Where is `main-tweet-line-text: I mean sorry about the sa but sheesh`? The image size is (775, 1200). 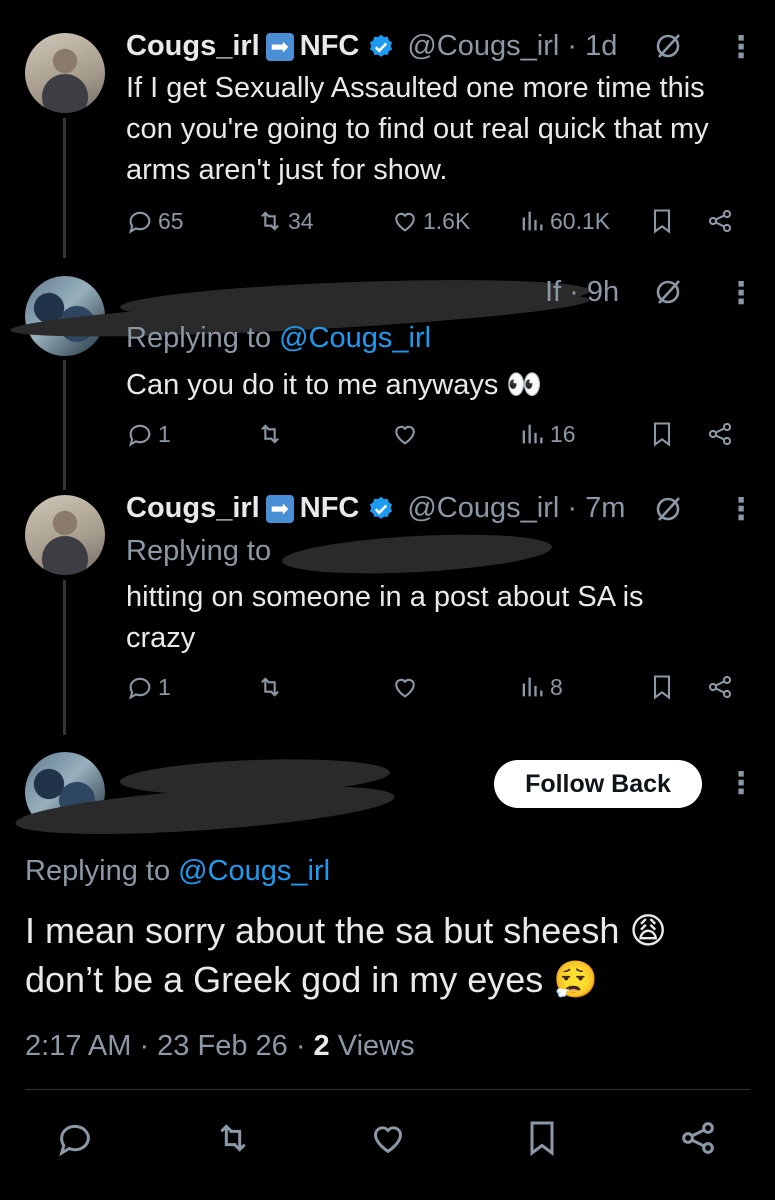 main-tweet-line-text: I mean sorry about the sa but sheesh is located at coordinates (322, 930).